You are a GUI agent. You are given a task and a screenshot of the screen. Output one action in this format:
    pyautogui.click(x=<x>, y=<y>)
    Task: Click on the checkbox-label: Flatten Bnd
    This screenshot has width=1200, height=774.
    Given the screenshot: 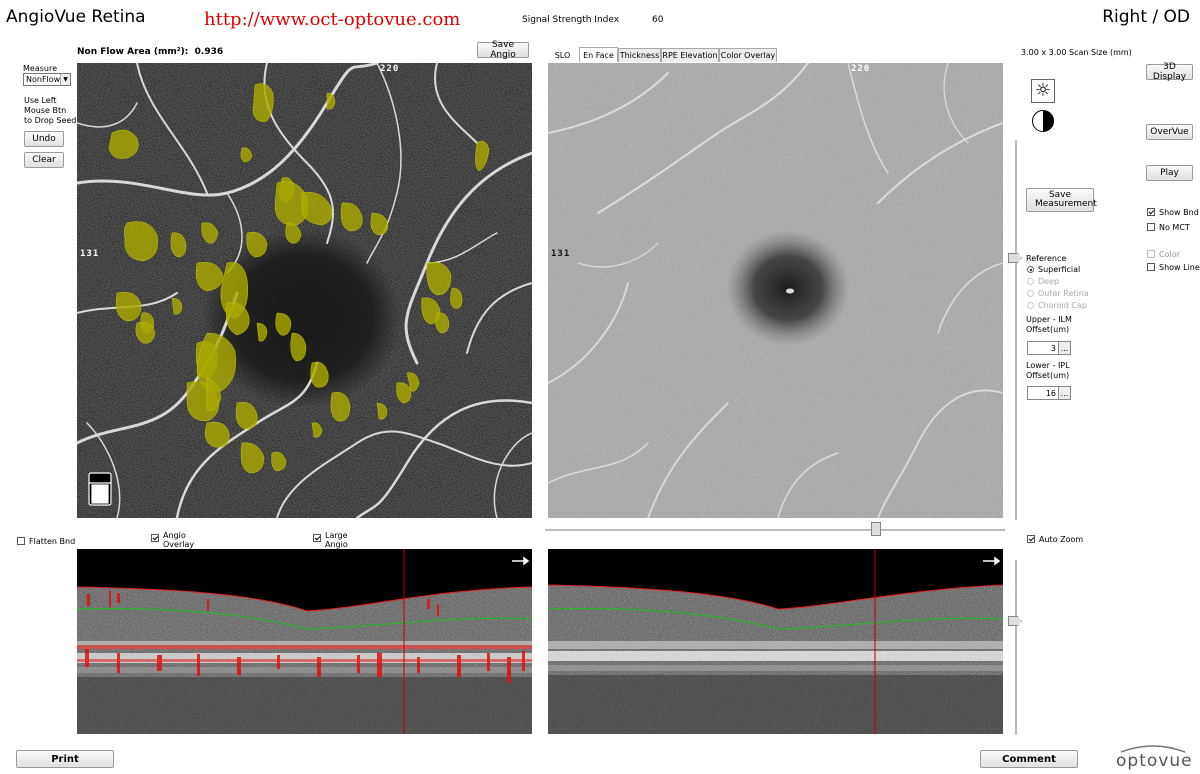 What is the action you would take?
    pyautogui.click(x=52, y=541)
    